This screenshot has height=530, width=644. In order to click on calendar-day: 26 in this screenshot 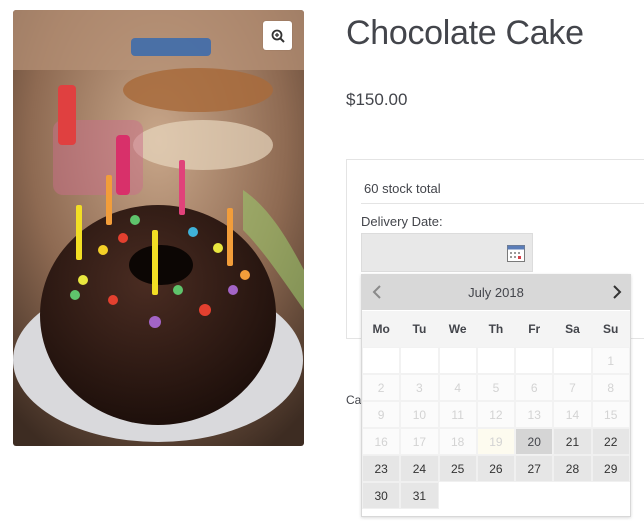, I will do `click(496, 468)`.